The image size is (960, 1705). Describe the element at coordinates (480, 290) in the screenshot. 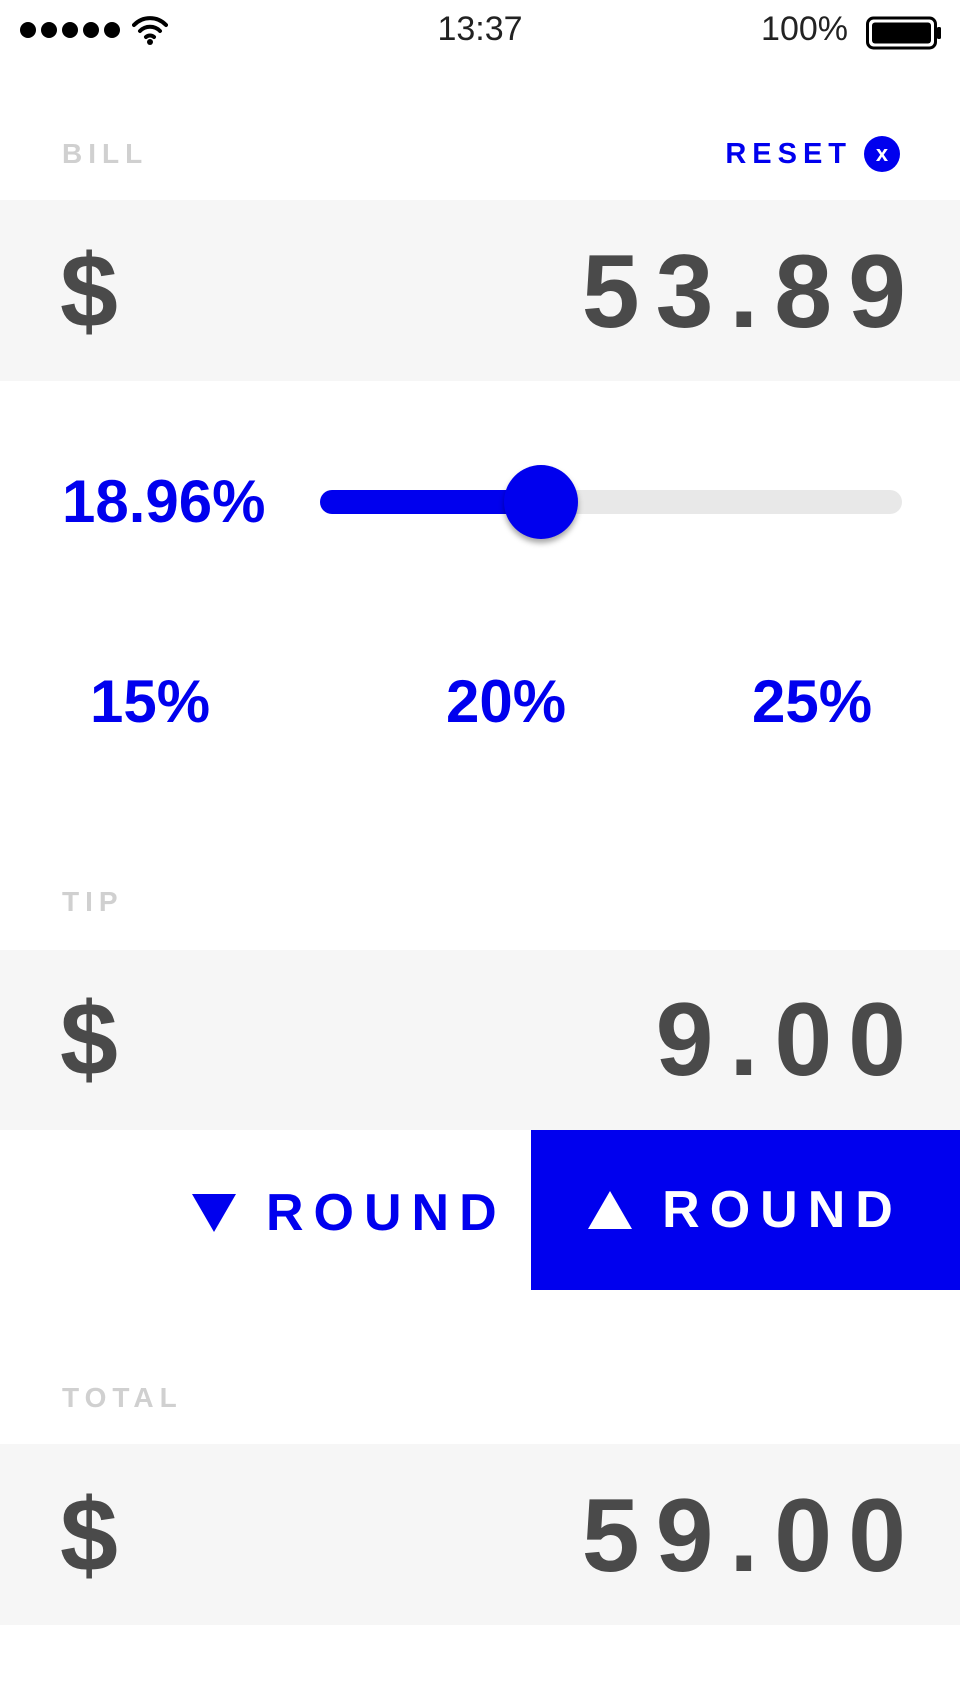

I see `bill-input-row: $ 53.89` at that location.